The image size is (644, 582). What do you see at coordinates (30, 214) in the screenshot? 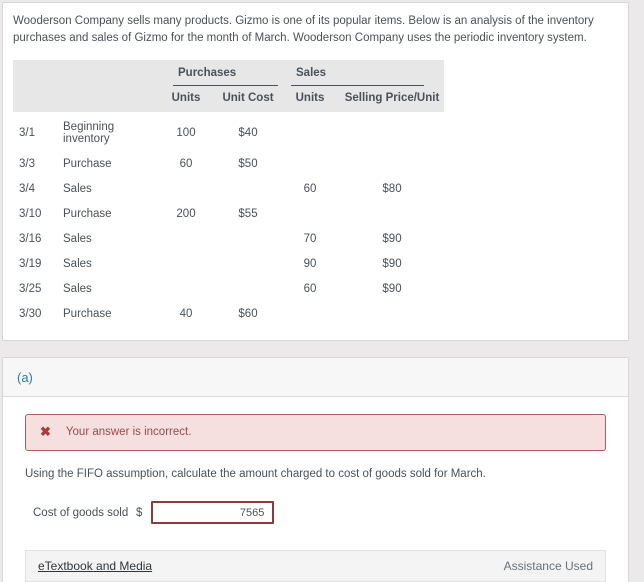
I see `row-date: 3/10` at bounding box center [30, 214].